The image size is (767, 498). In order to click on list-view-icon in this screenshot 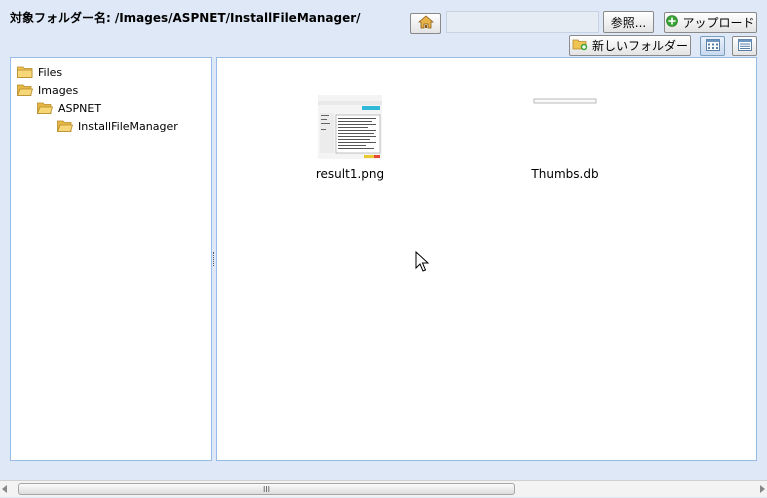, I will do `click(744, 46)`.